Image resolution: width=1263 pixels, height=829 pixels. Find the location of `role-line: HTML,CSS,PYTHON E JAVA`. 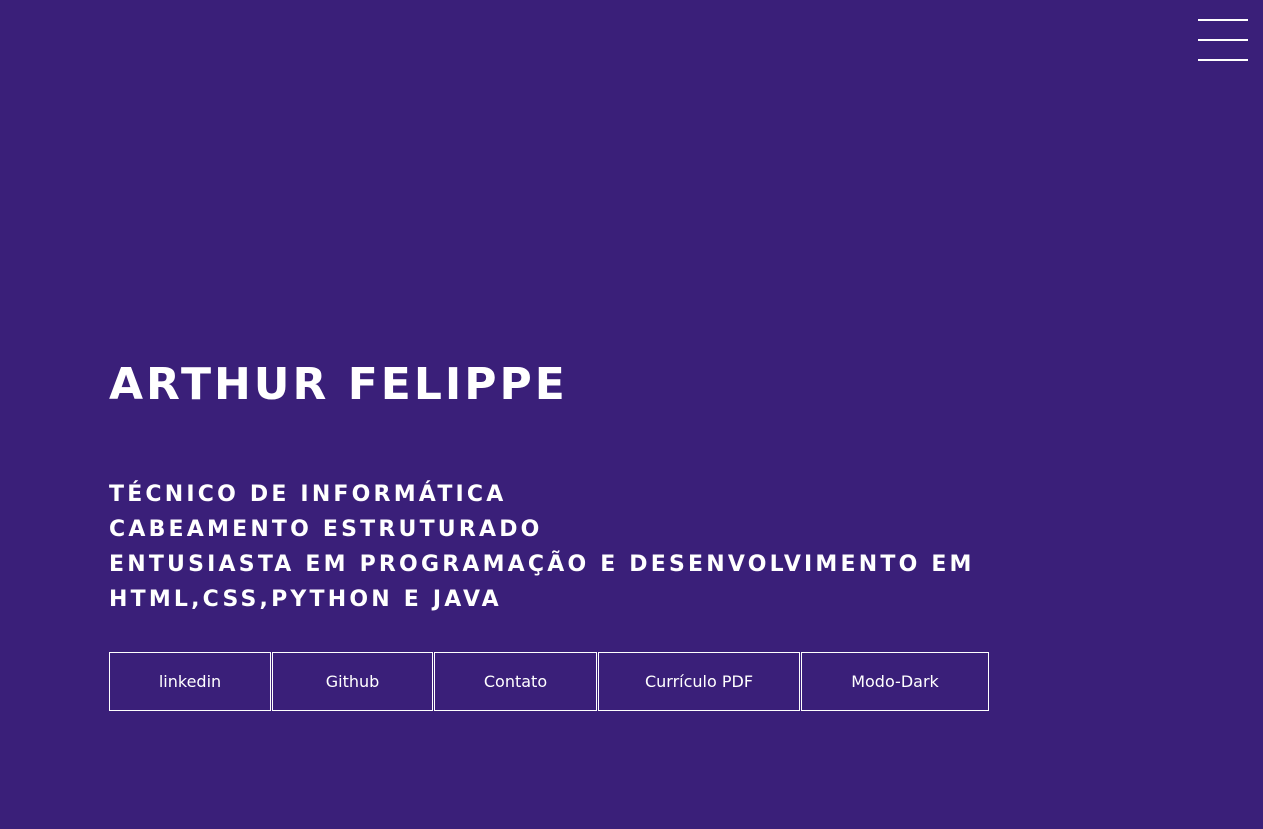

role-line: HTML,CSS,PYTHON E JAVA is located at coordinates (305, 599).